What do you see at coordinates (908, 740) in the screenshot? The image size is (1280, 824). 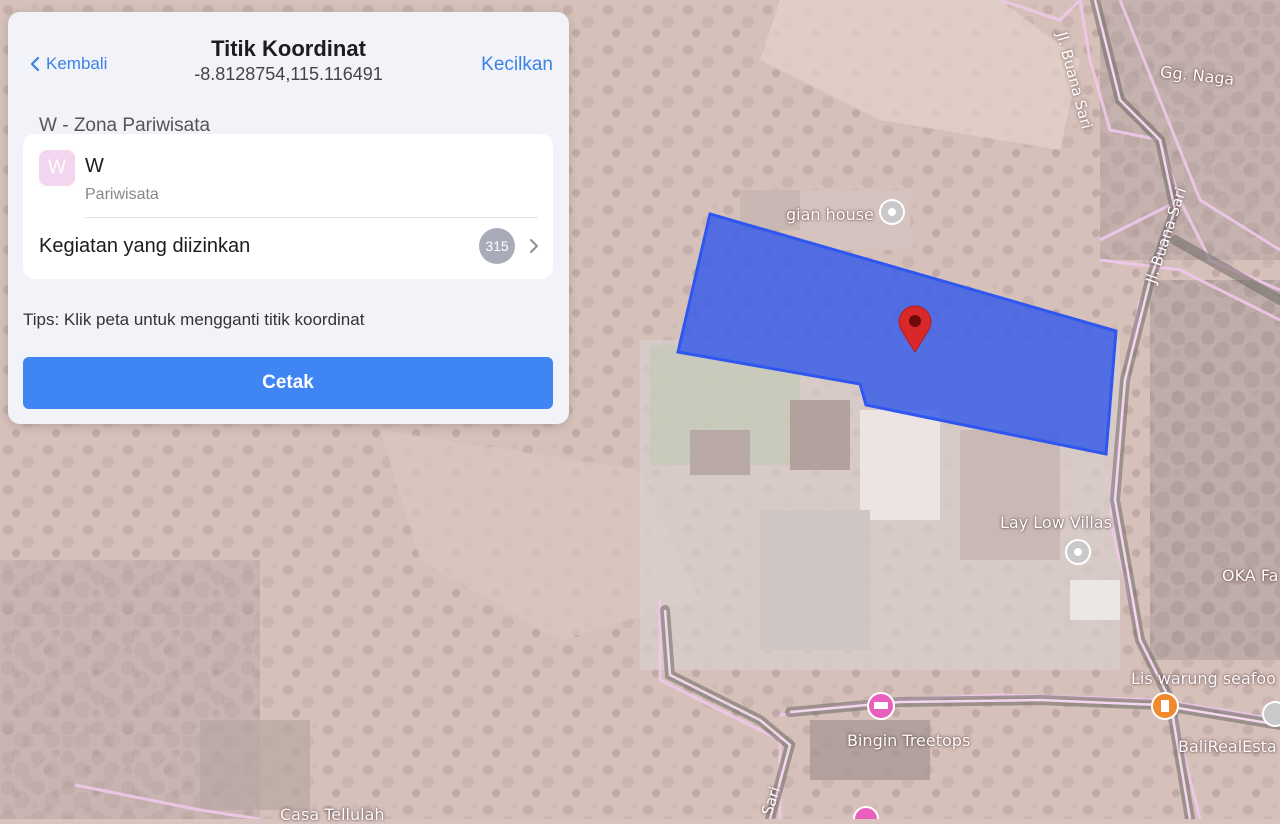 I see `map-label-bingin-treetops: Bingin Treetops` at bounding box center [908, 740].